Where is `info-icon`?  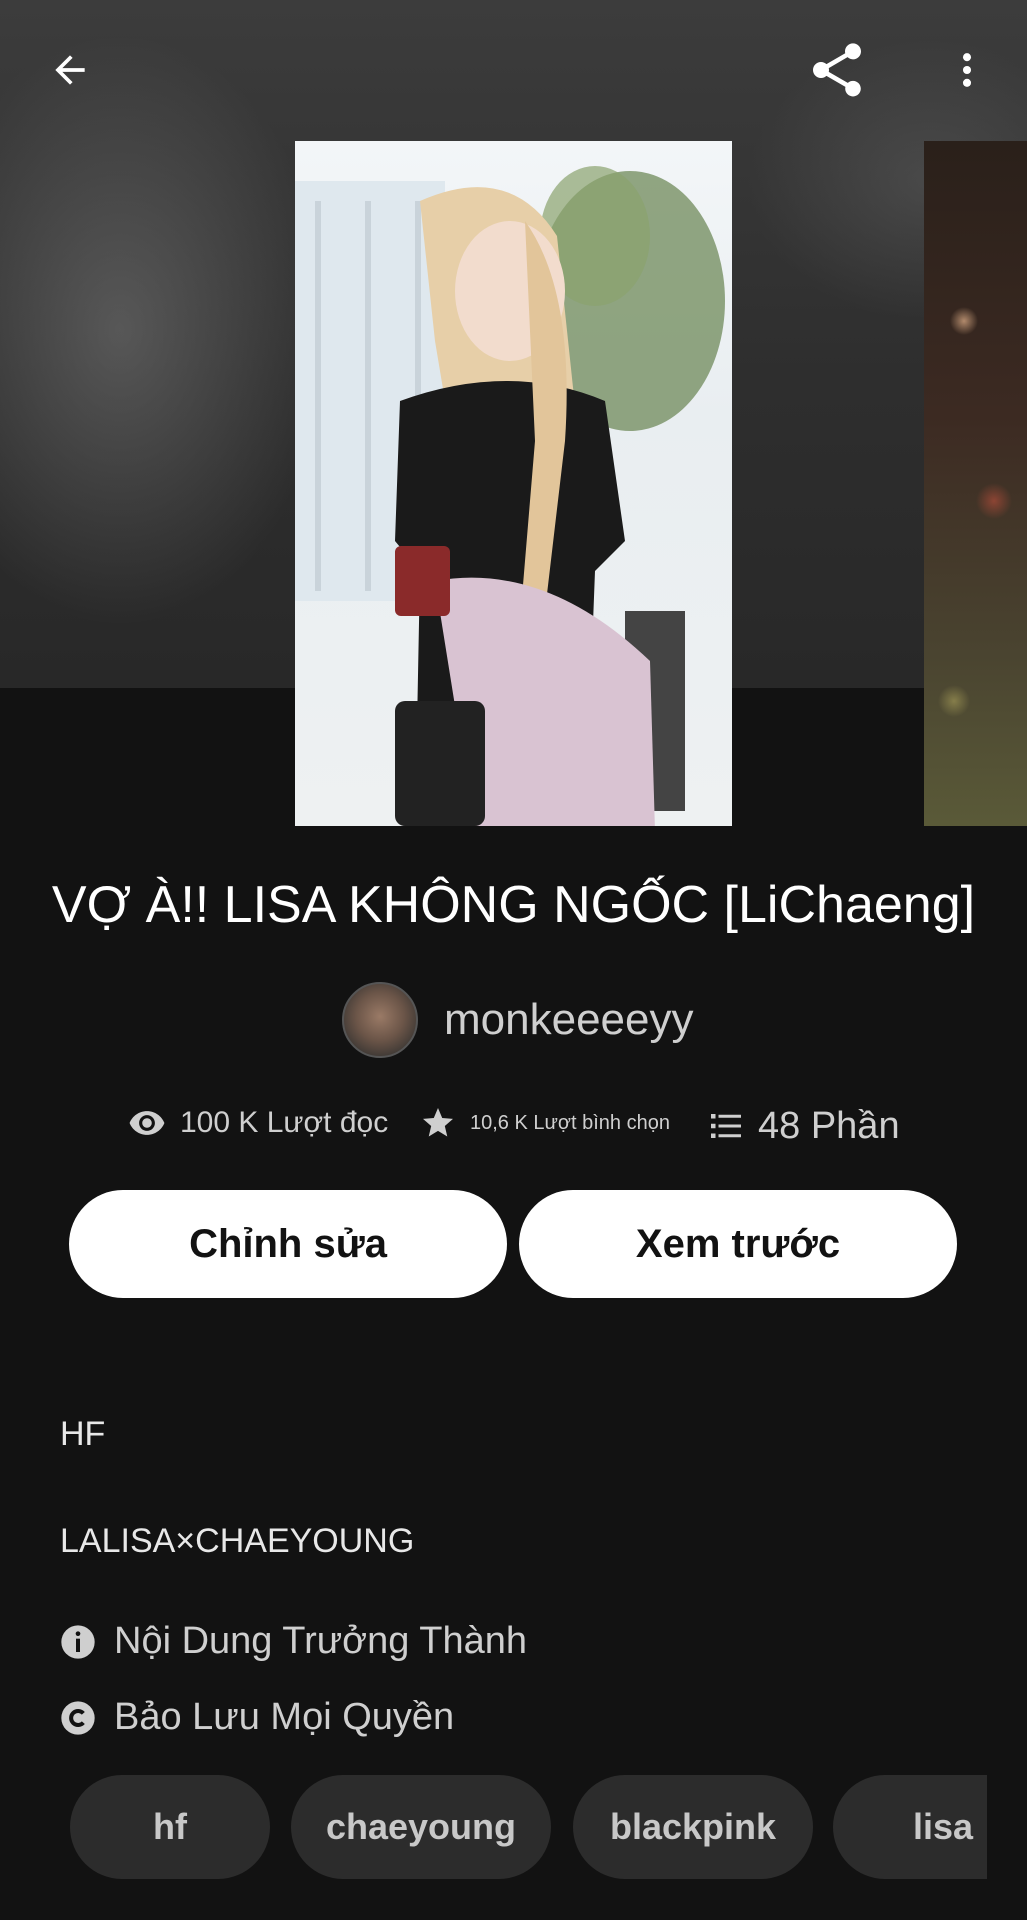 info-icon is located at coordinates (78, 1641).